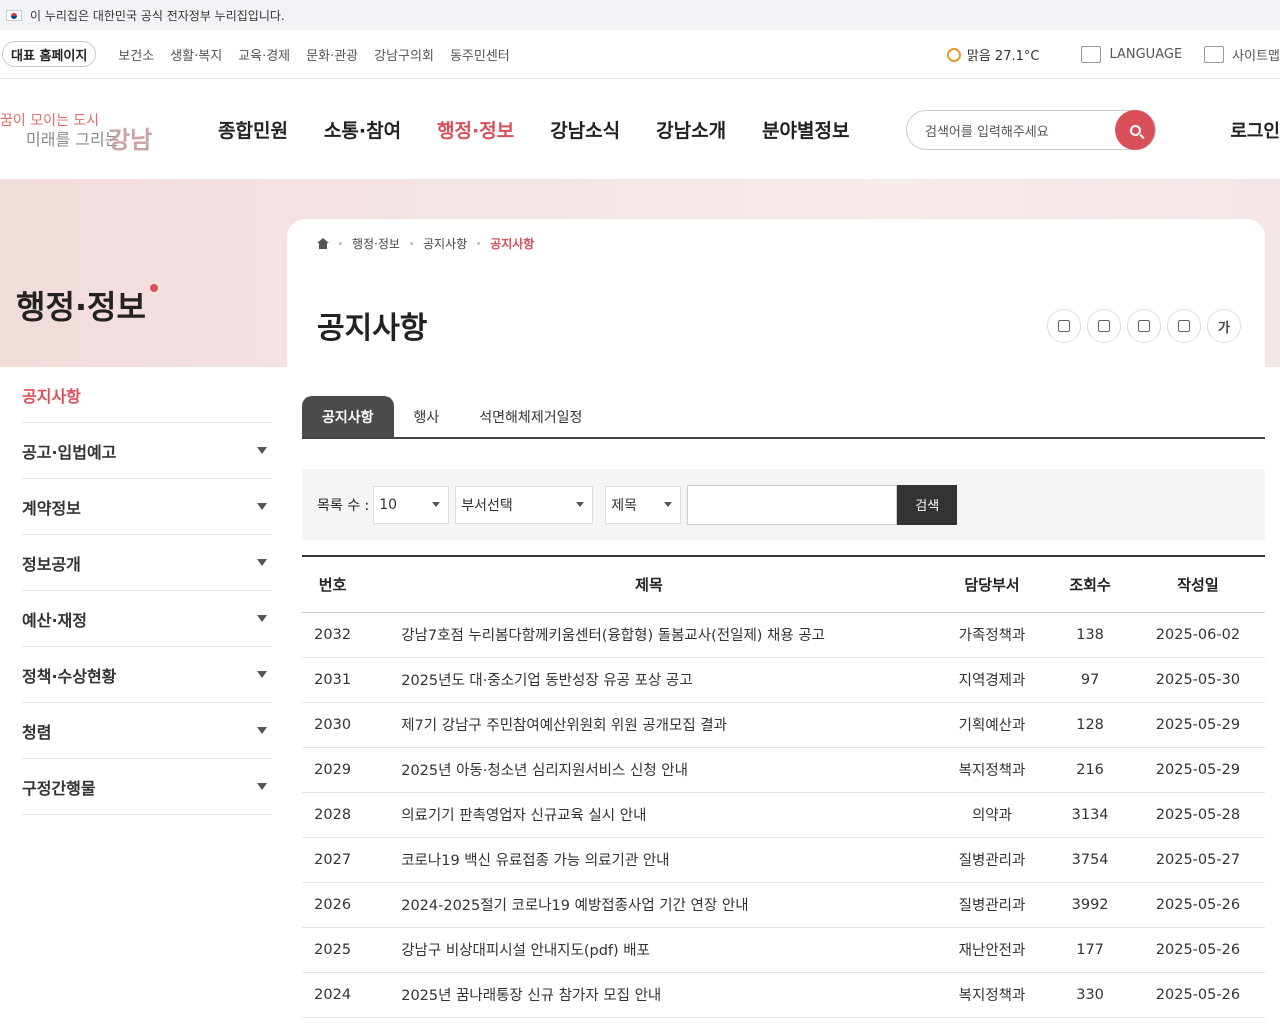 This screenshot has height=1024, width=1280. Describe the element at coordinates (348, 416) in the screenshot. I see `tab-notice: 공지사항` at that location.